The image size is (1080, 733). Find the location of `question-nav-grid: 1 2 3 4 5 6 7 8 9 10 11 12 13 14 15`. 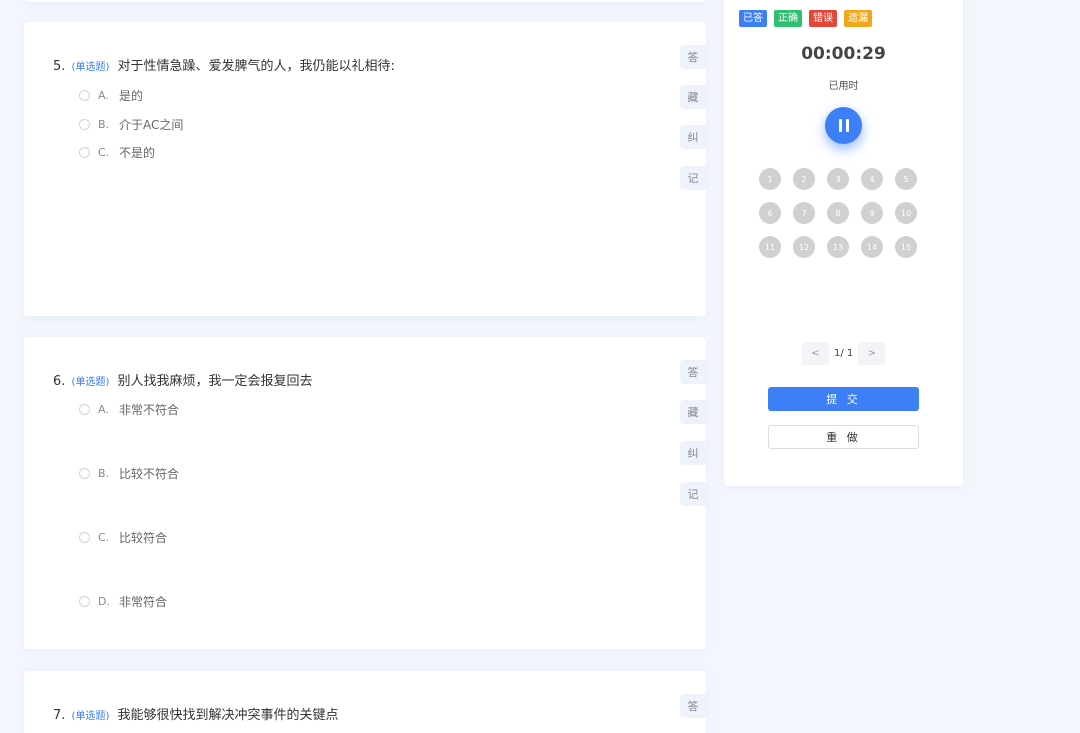

question-nav-grid: 1 2 3 4 5 6 7 8 9 10 11 12 13 14 15 is located at coordinates (838, 213).